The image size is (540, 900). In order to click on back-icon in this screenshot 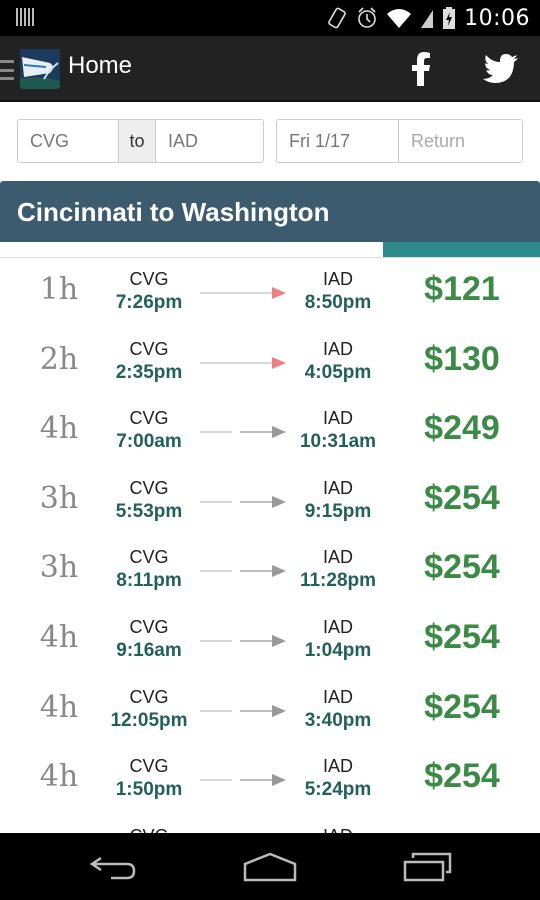, I will do `click(112, 868)`.